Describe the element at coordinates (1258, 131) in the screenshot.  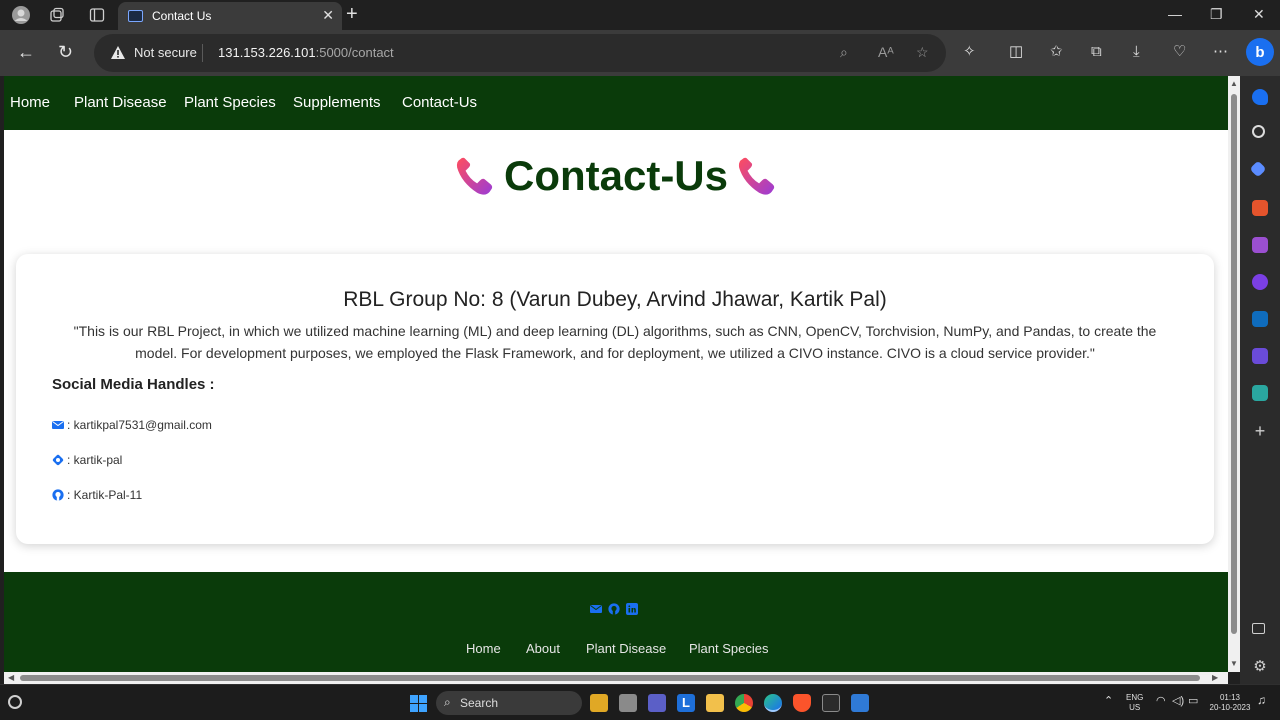
I see `search-icon` at that location.